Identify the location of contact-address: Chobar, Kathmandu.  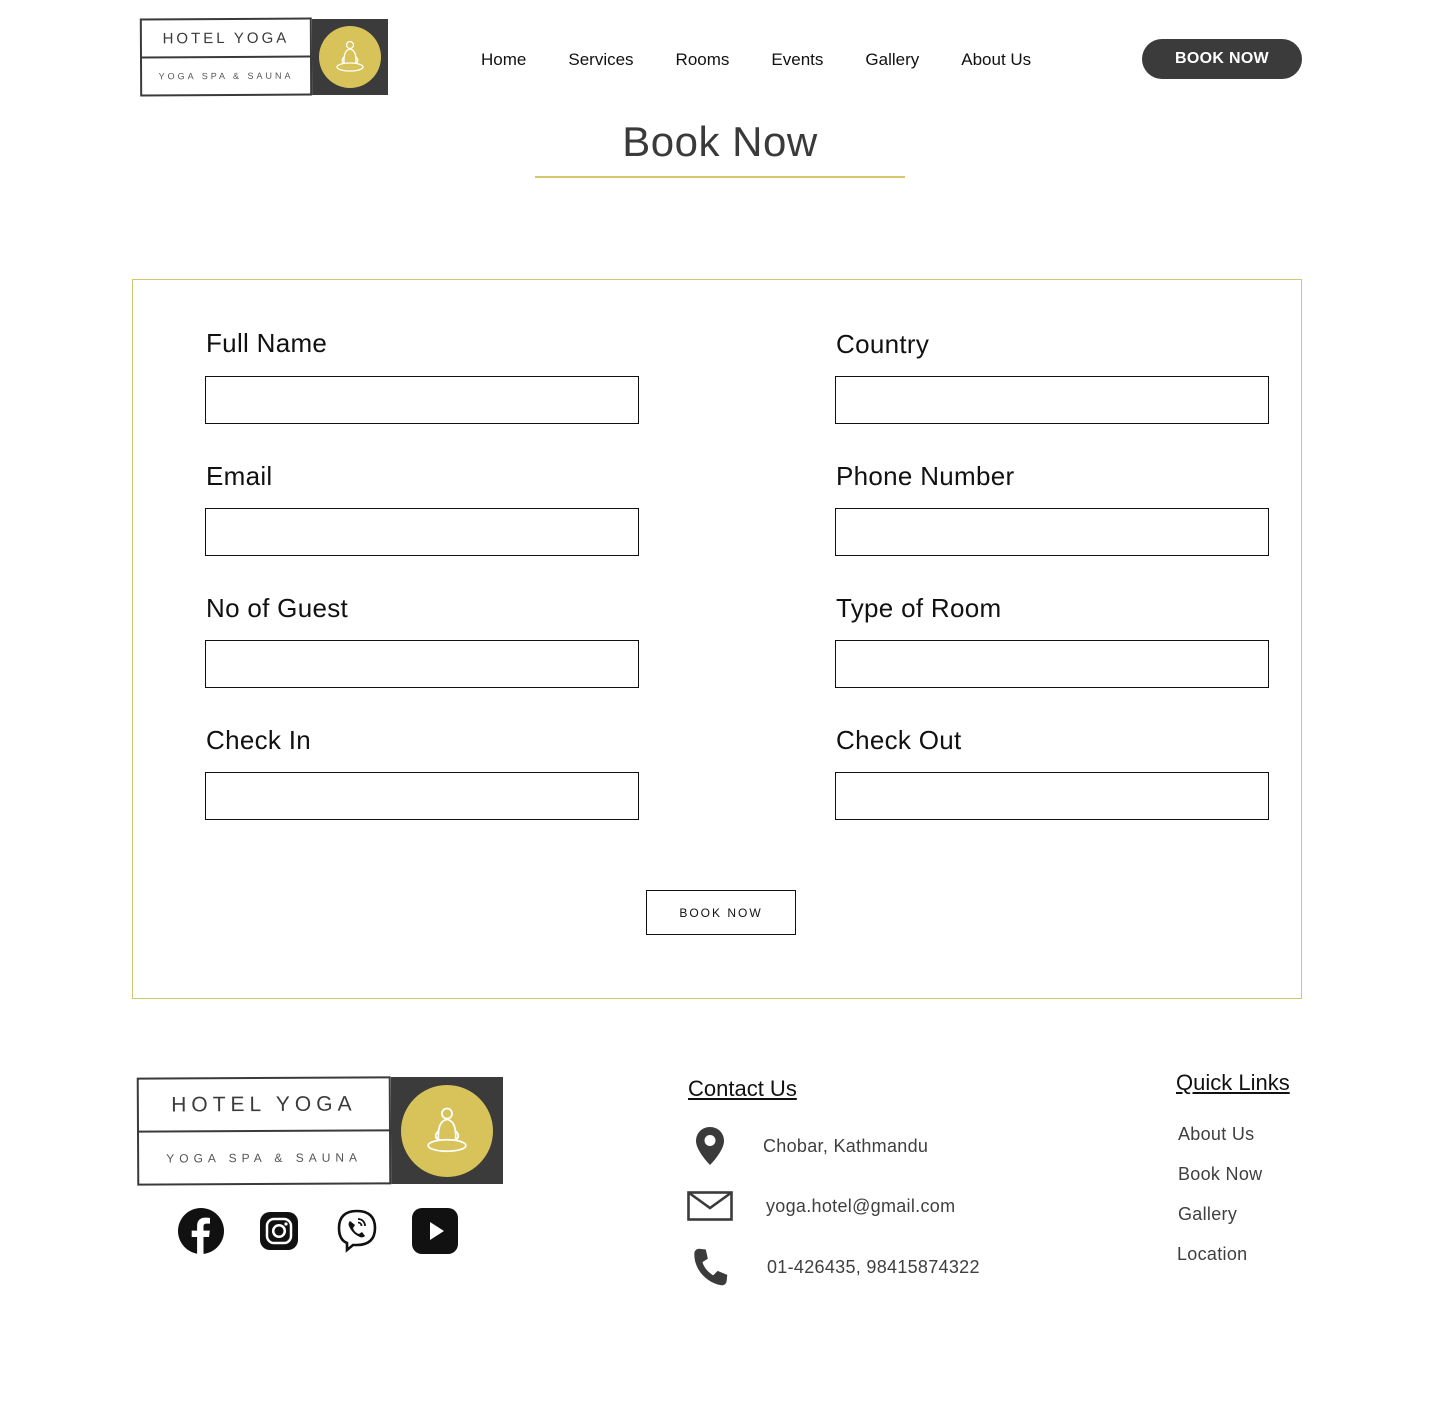
(807, 1146).